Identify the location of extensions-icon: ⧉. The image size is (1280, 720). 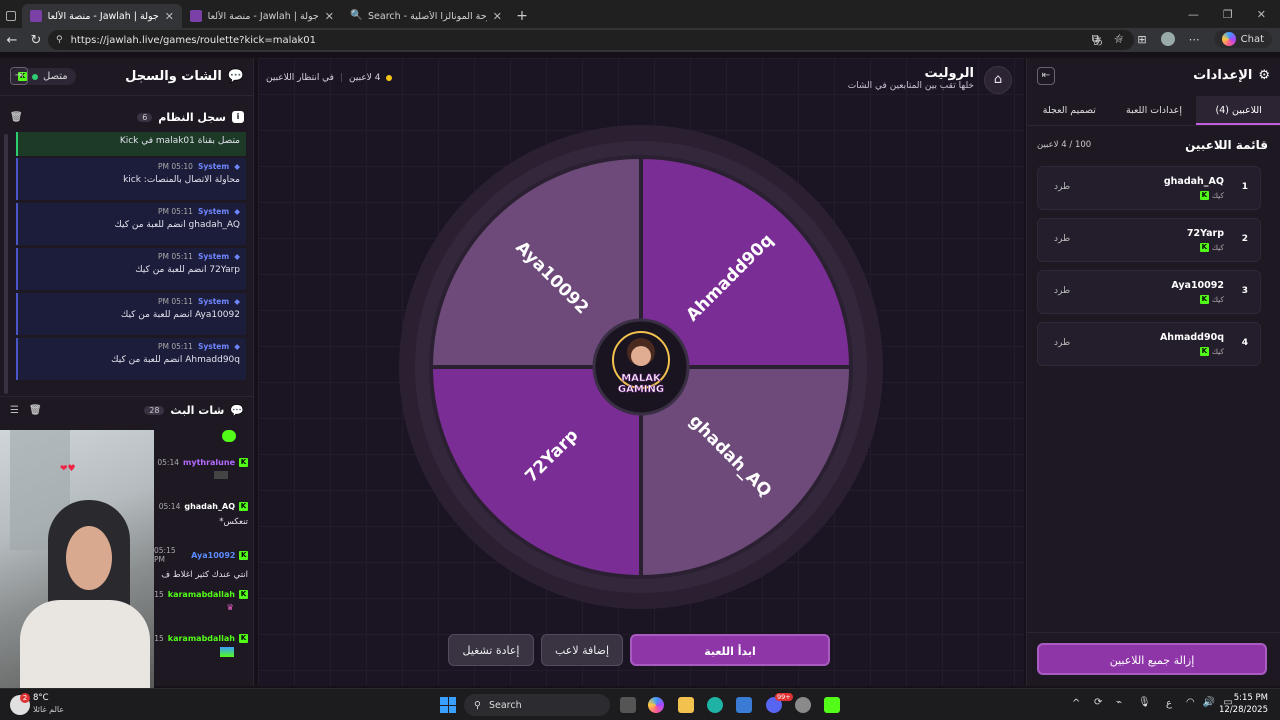
(1096, 39).